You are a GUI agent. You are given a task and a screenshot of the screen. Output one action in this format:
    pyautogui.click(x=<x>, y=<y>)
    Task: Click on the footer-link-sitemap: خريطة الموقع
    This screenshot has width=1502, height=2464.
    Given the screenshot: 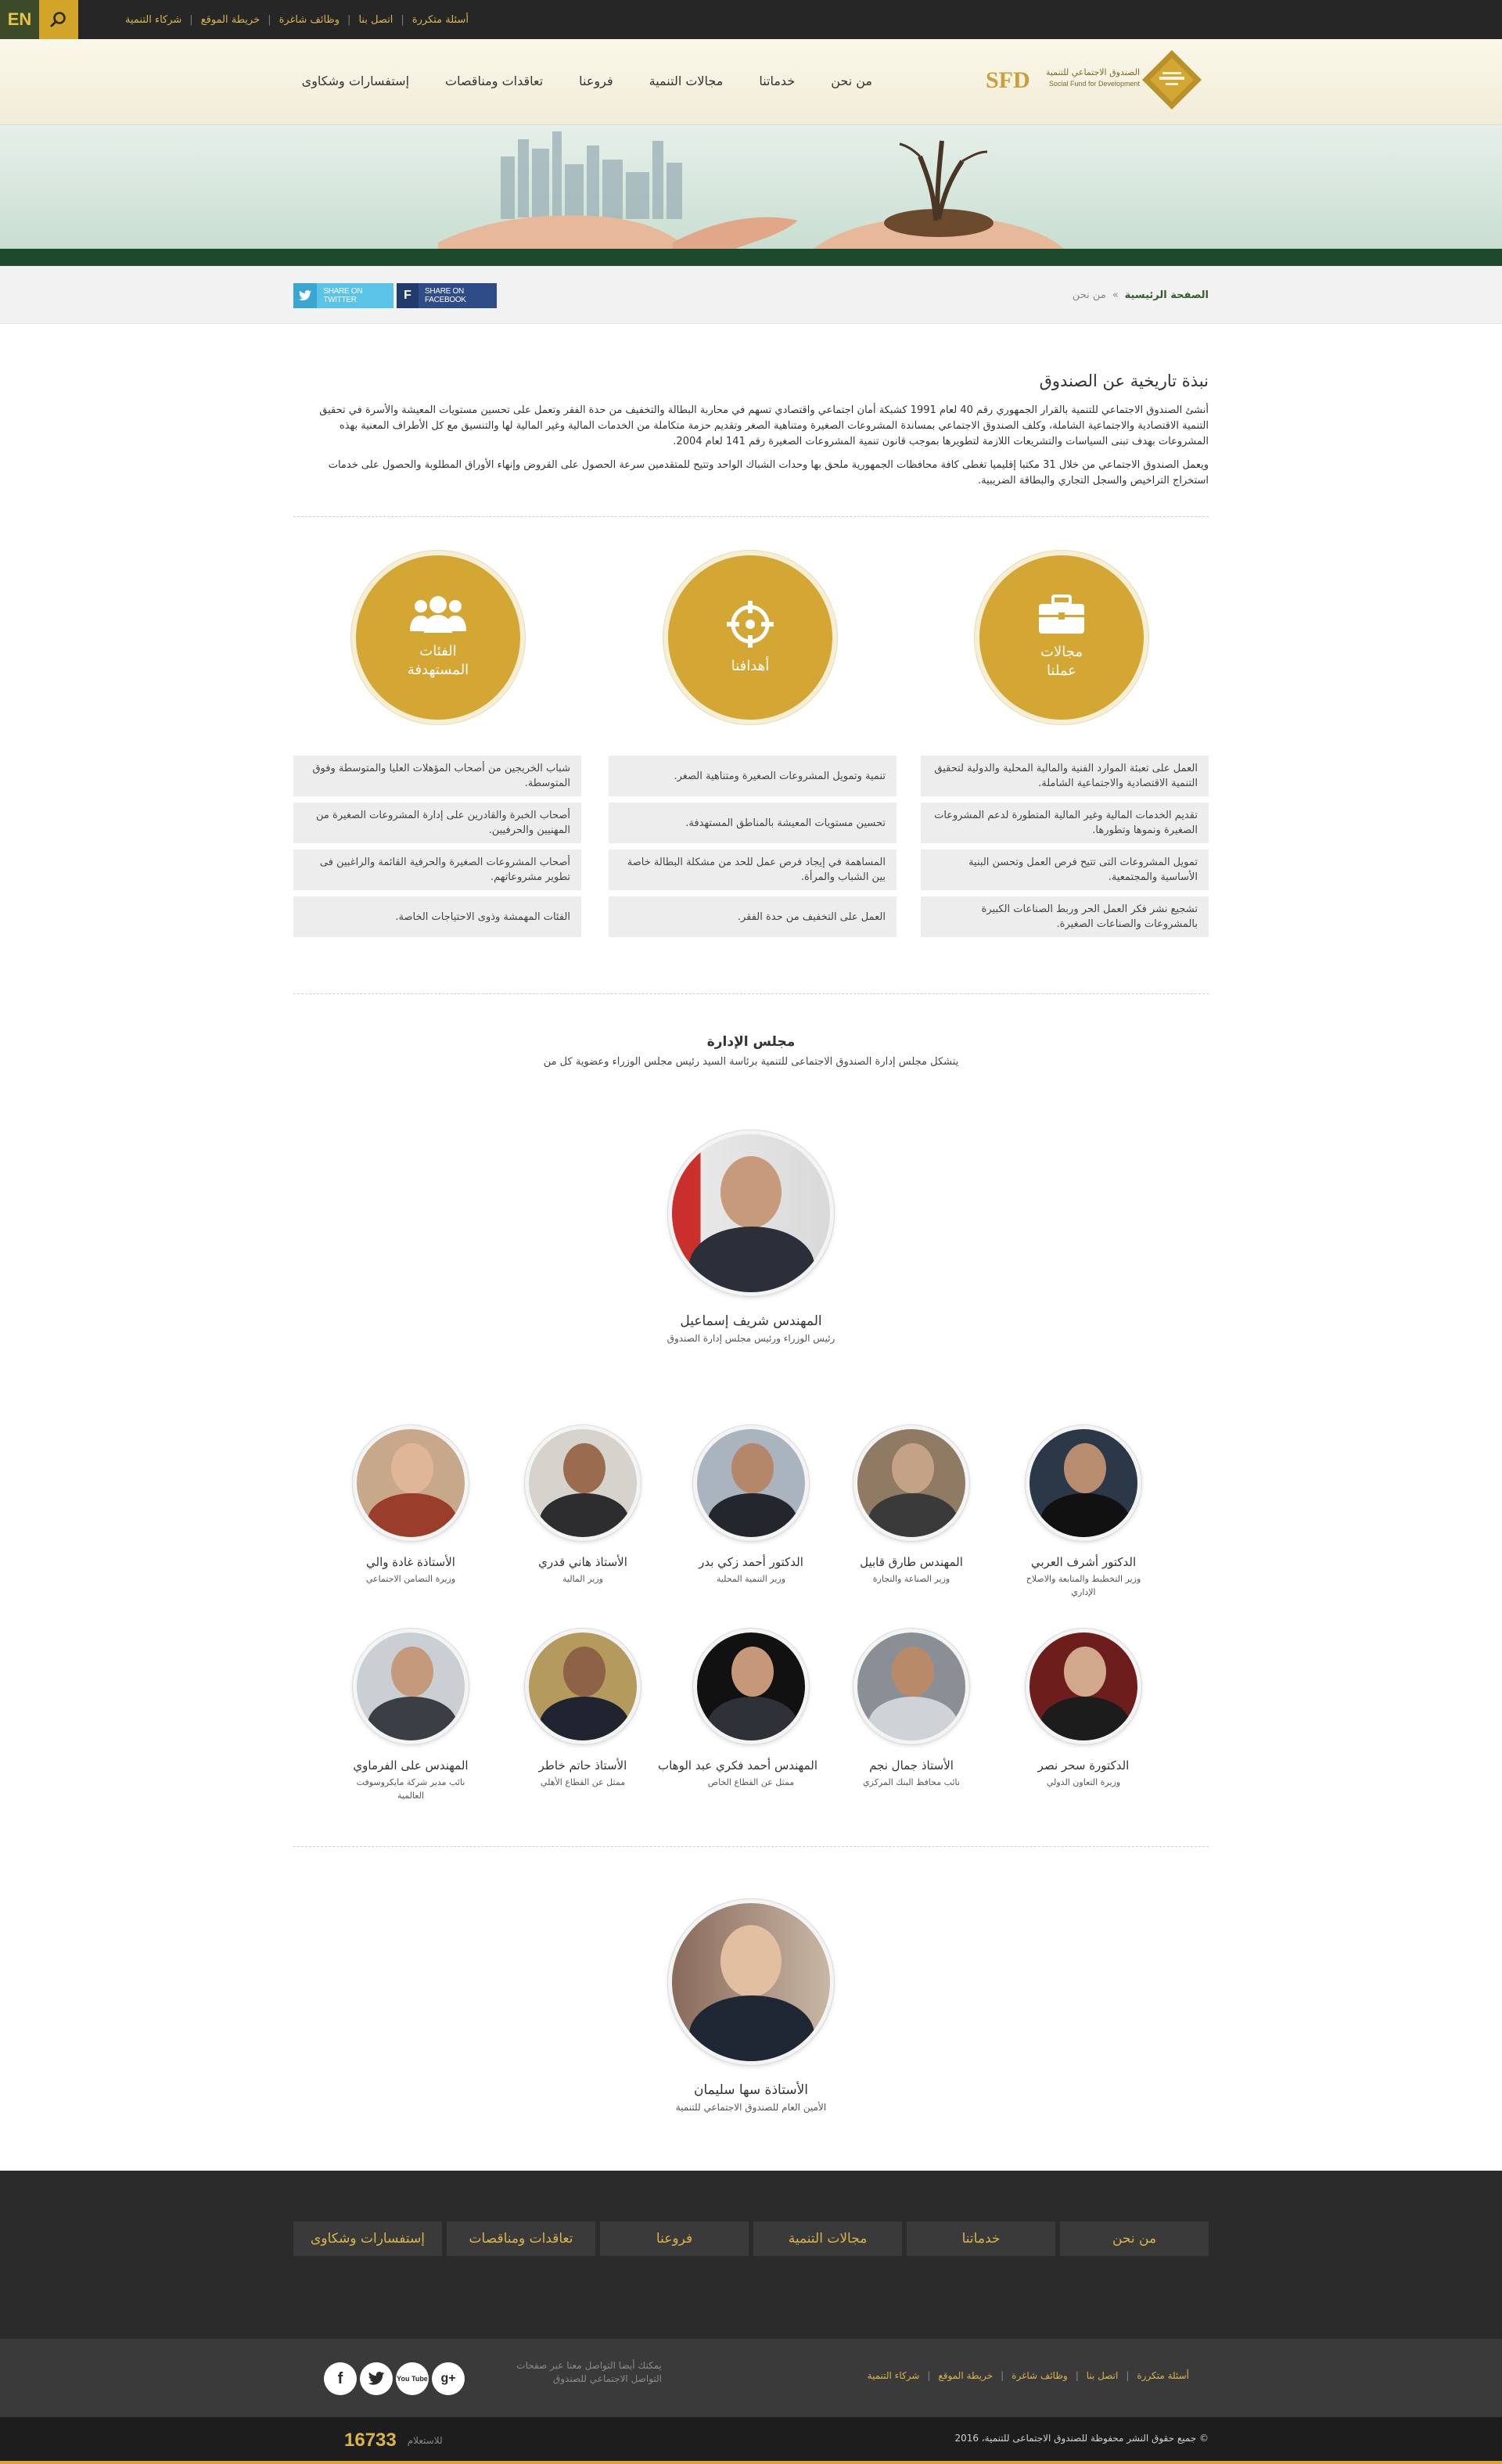 What is the action you would take?
    pyautogui.click(x=965, y=2375)
    